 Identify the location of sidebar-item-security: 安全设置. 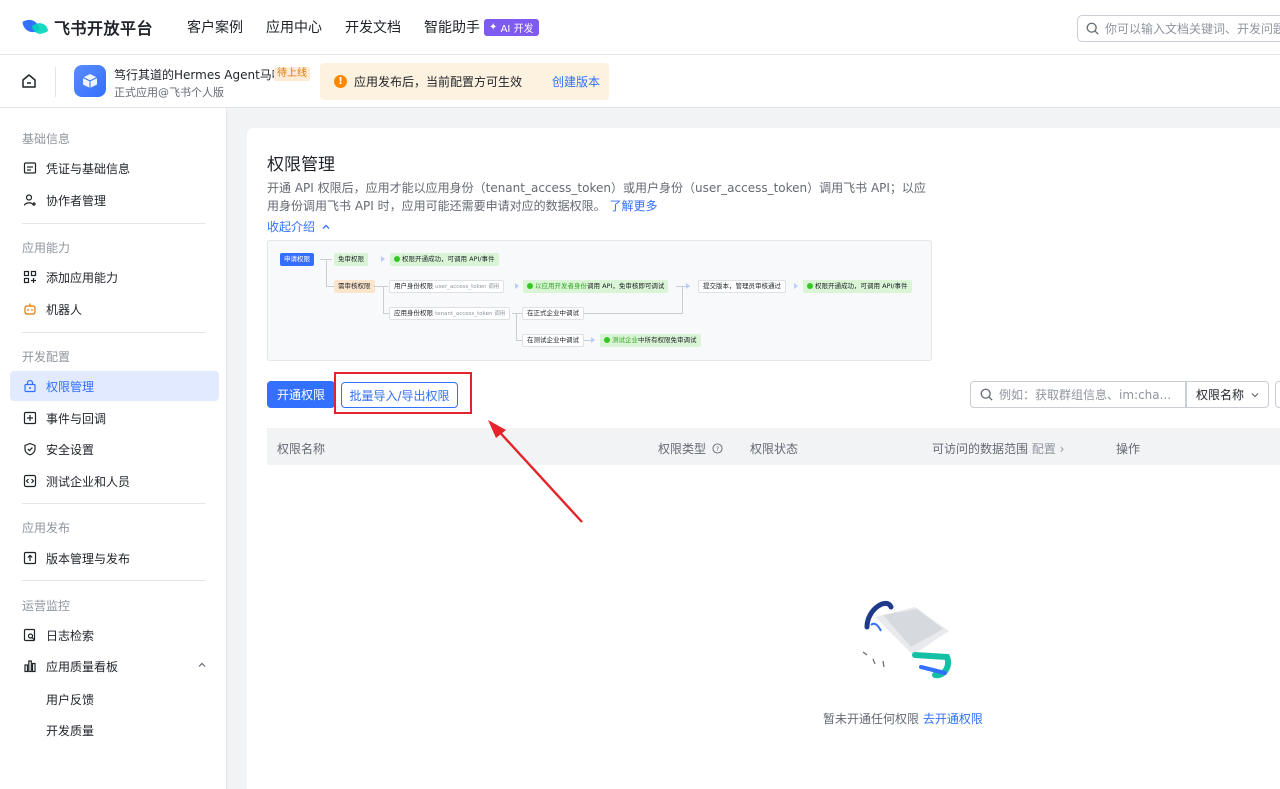
(114, 449).